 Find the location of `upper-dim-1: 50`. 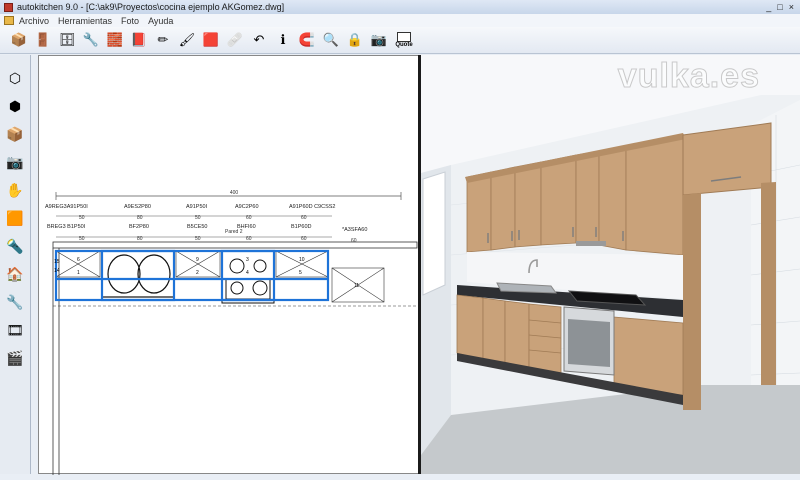

upper-dim-1: 50 is located at coordinates (82, 218).